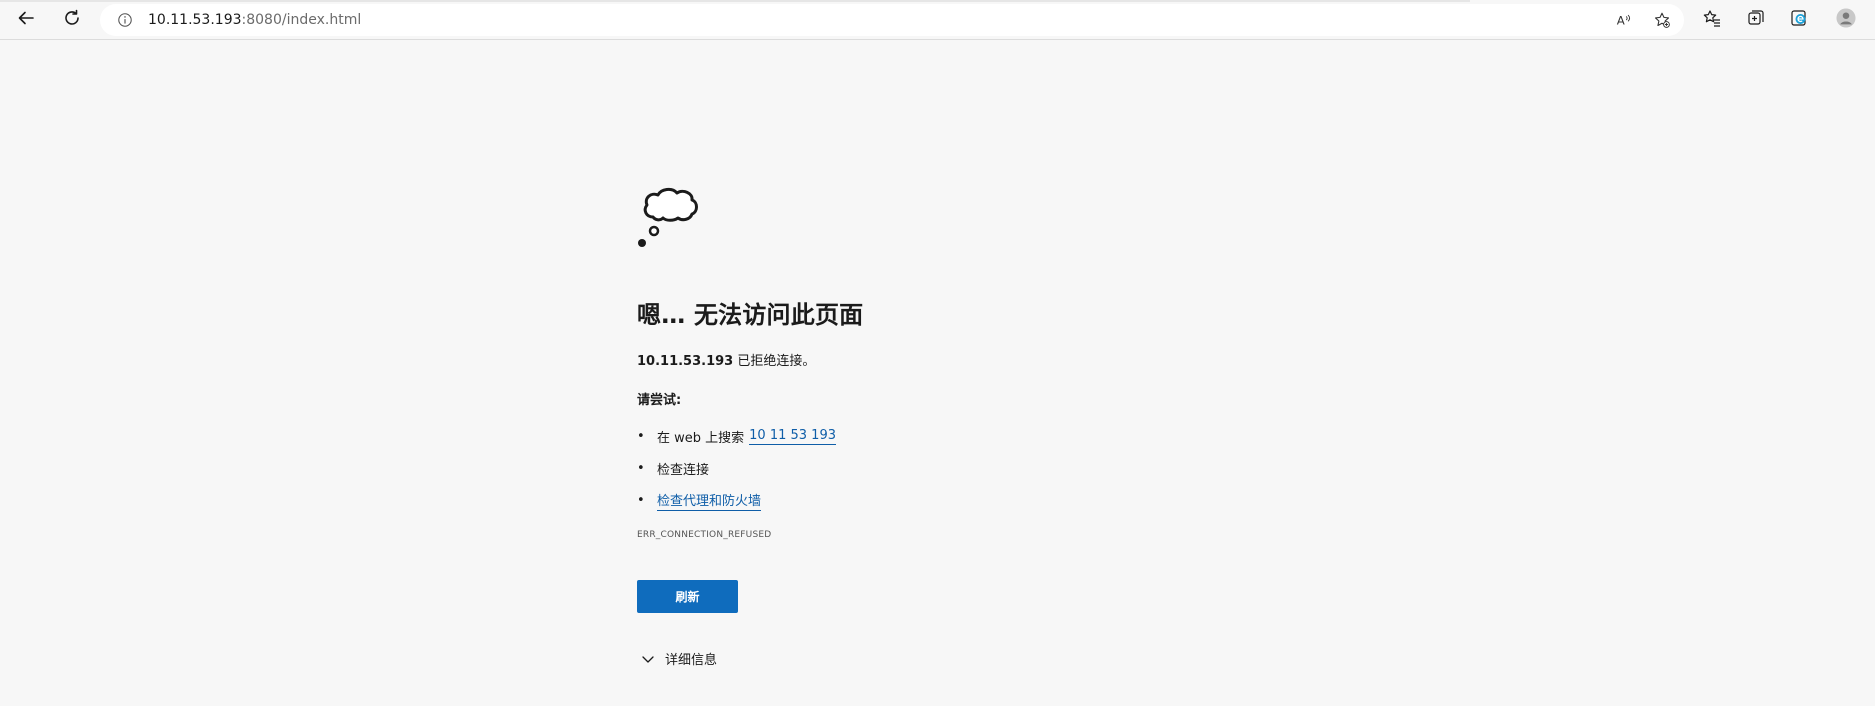  What do you see at coordinates (1621, 21) in the screenshot?
I see `svg-text: A` at bounding box center [1621, 21].